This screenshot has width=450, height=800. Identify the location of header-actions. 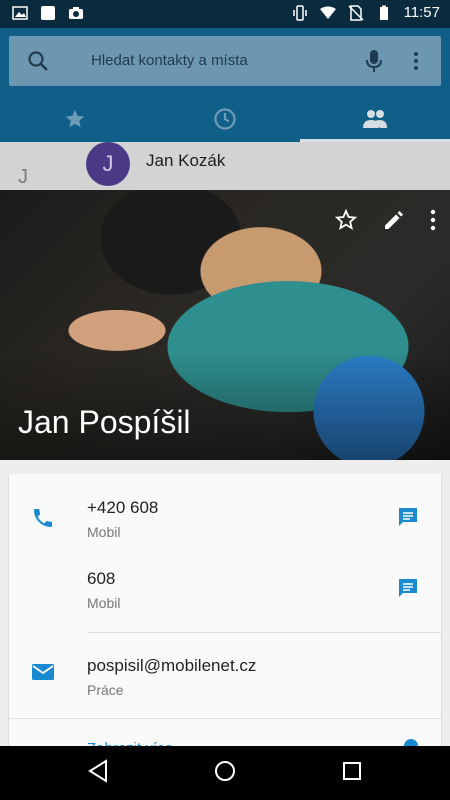
(385, 220).